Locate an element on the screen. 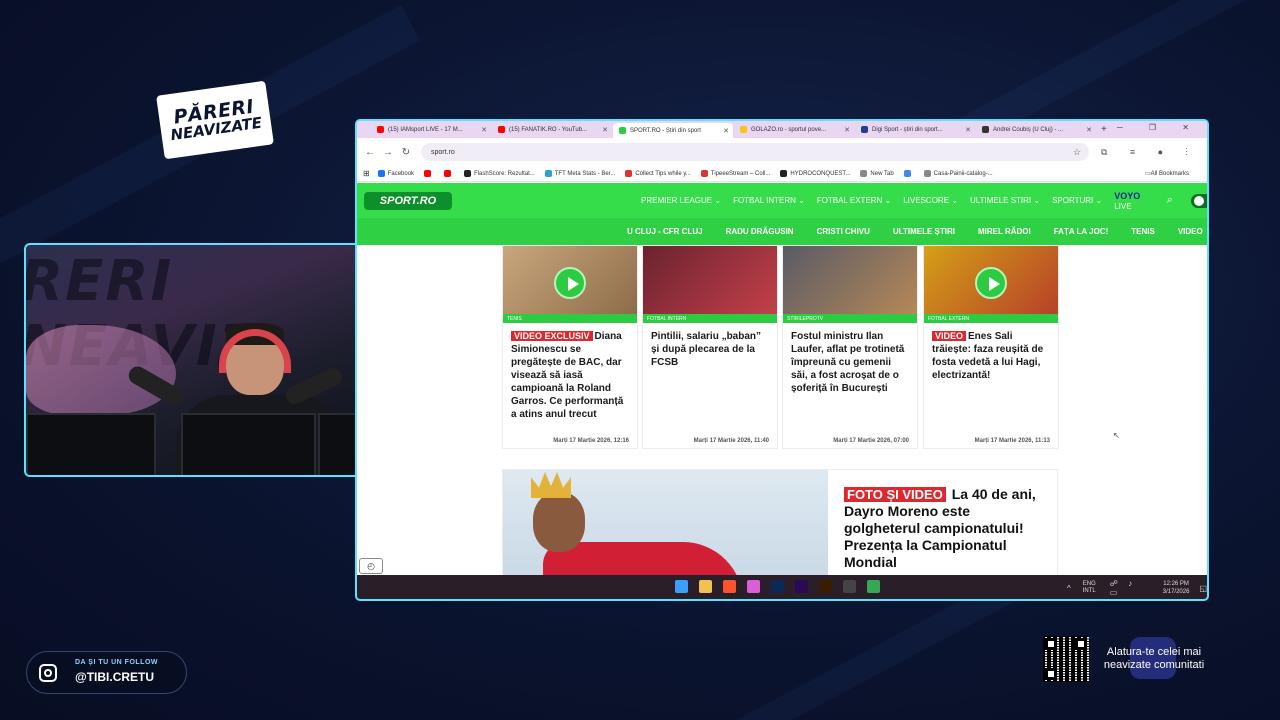 This screenshot has width=1280, height=720. browser-tab: GOLAZO.ro - sportul pove... ✕ is located at coordinates (794, 130).